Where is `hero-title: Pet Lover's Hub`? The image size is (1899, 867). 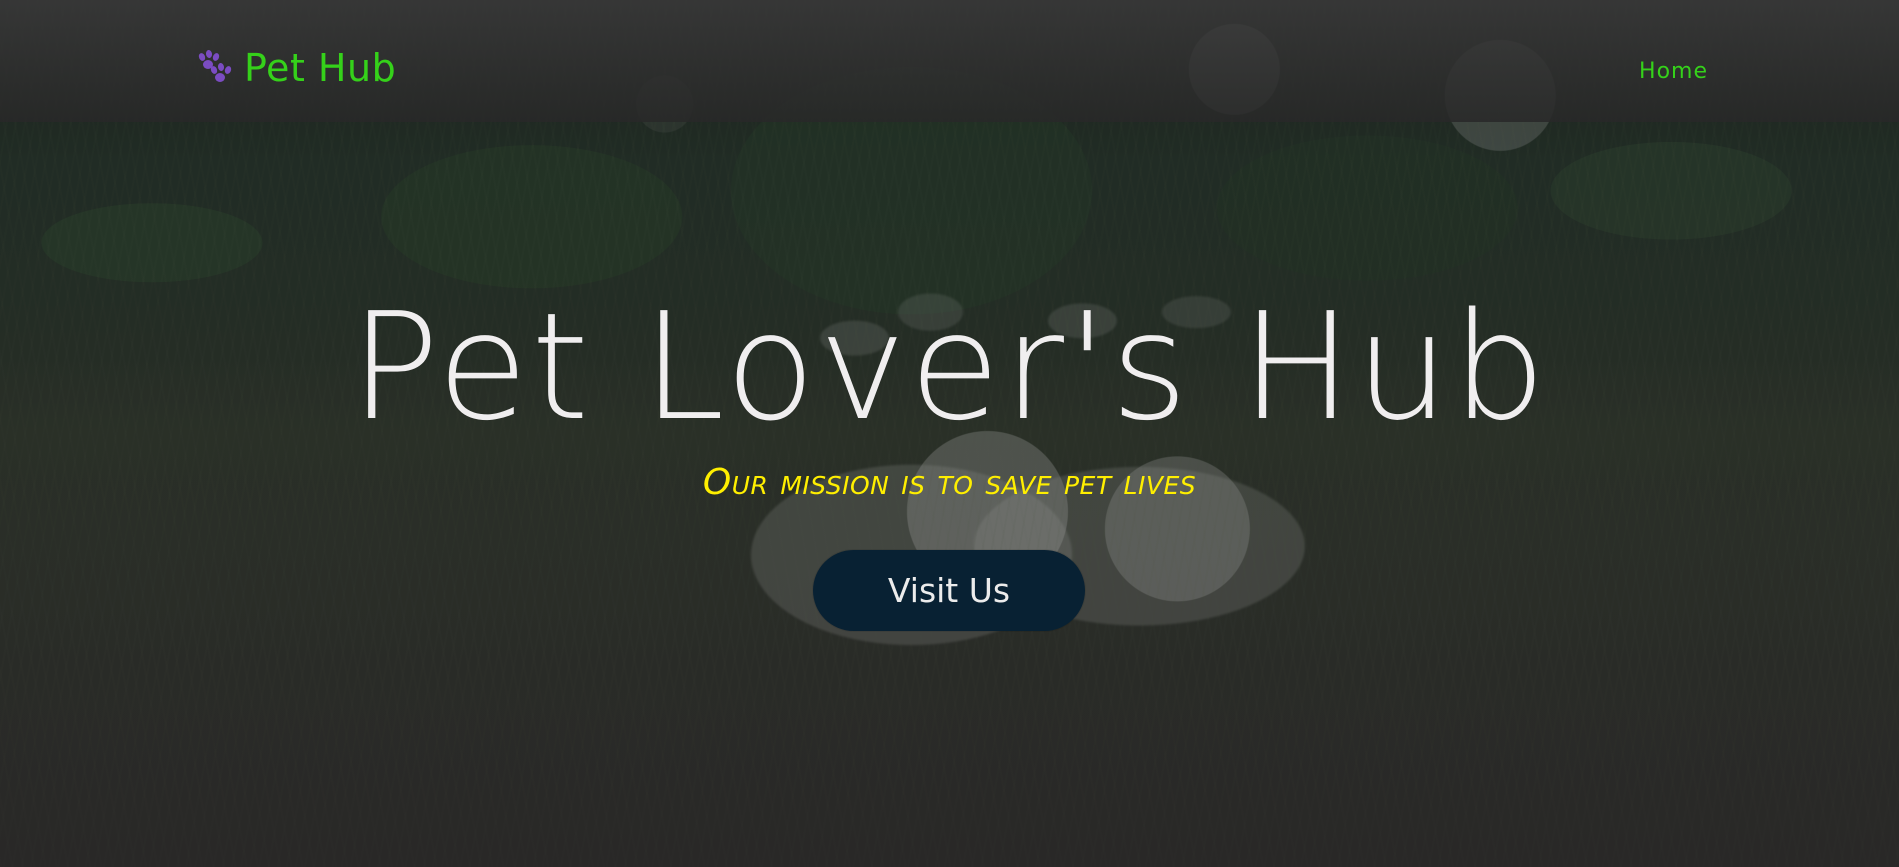 hero-title: Pet Lover's Hub is located at coordinates (949, 367).